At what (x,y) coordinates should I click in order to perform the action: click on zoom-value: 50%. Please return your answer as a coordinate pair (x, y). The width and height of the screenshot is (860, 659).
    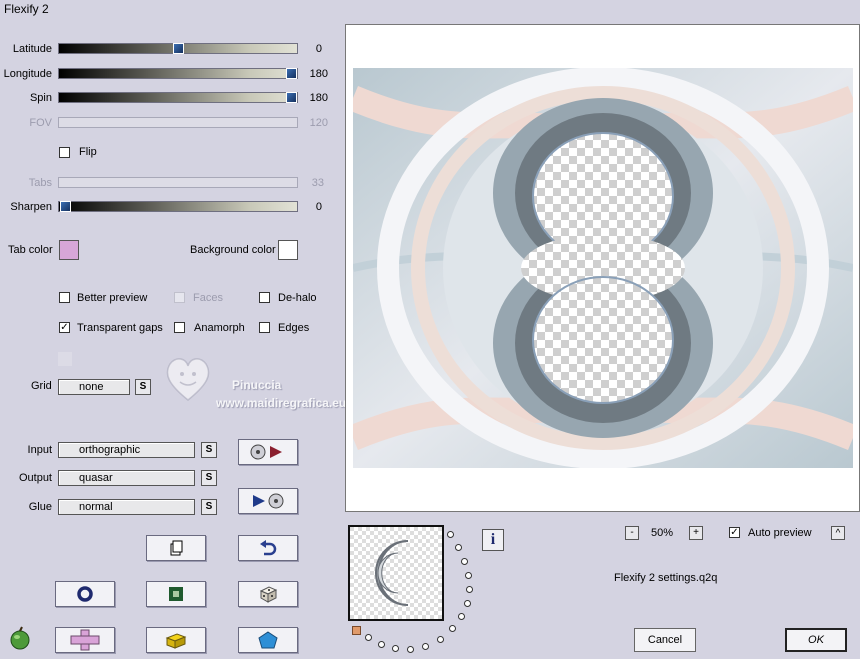
    Looking at the image, I should click on (662, 533).